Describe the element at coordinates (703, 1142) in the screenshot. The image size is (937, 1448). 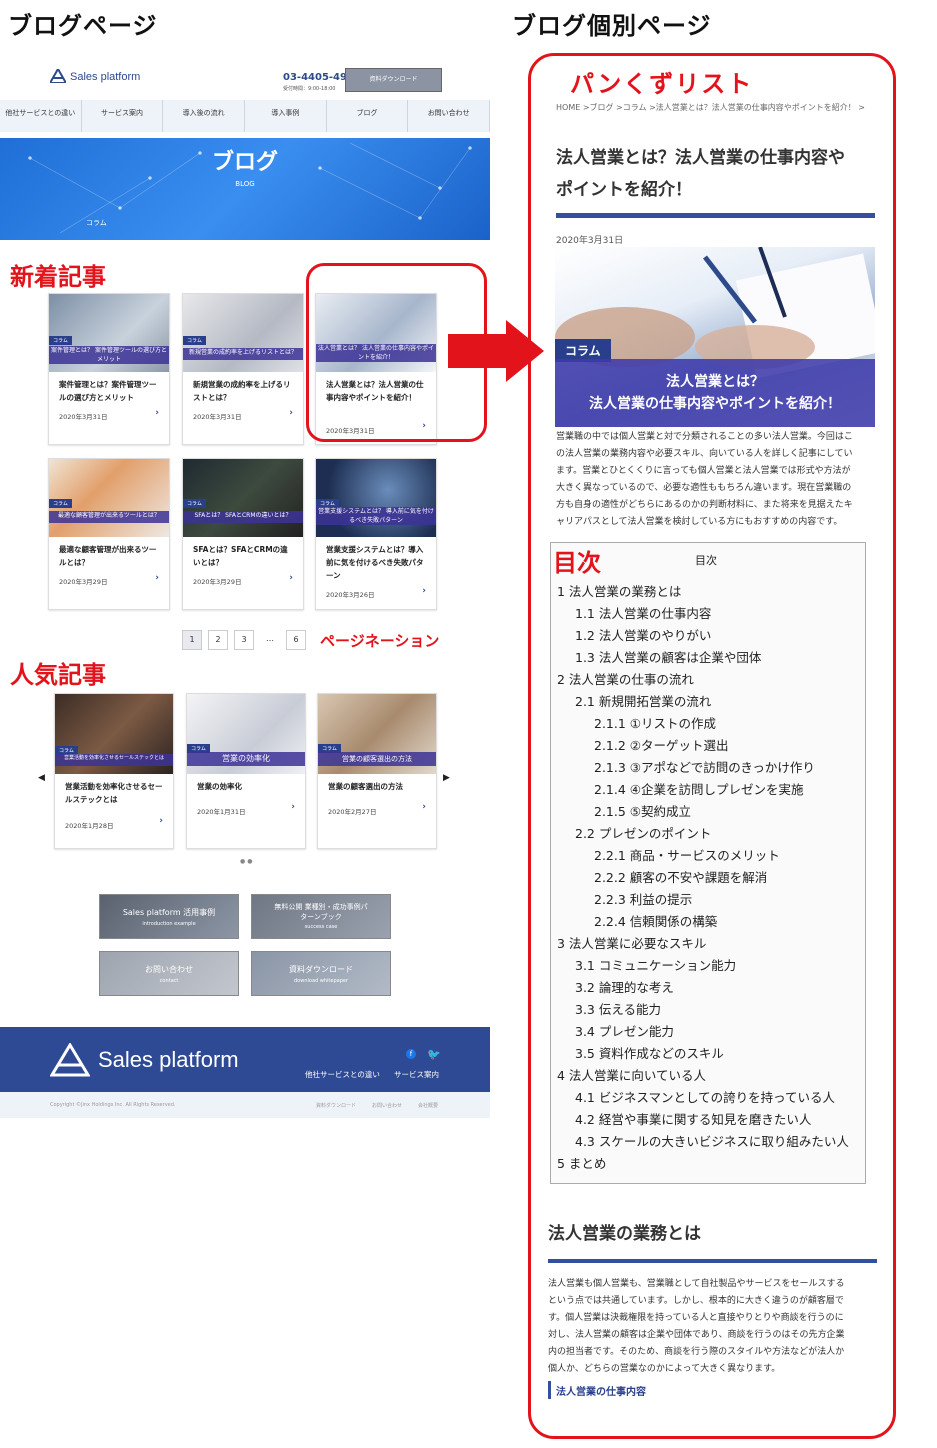
I see `toc-item: 4.3 スケールの大きいビジネスに取り組みたい人` at that location.